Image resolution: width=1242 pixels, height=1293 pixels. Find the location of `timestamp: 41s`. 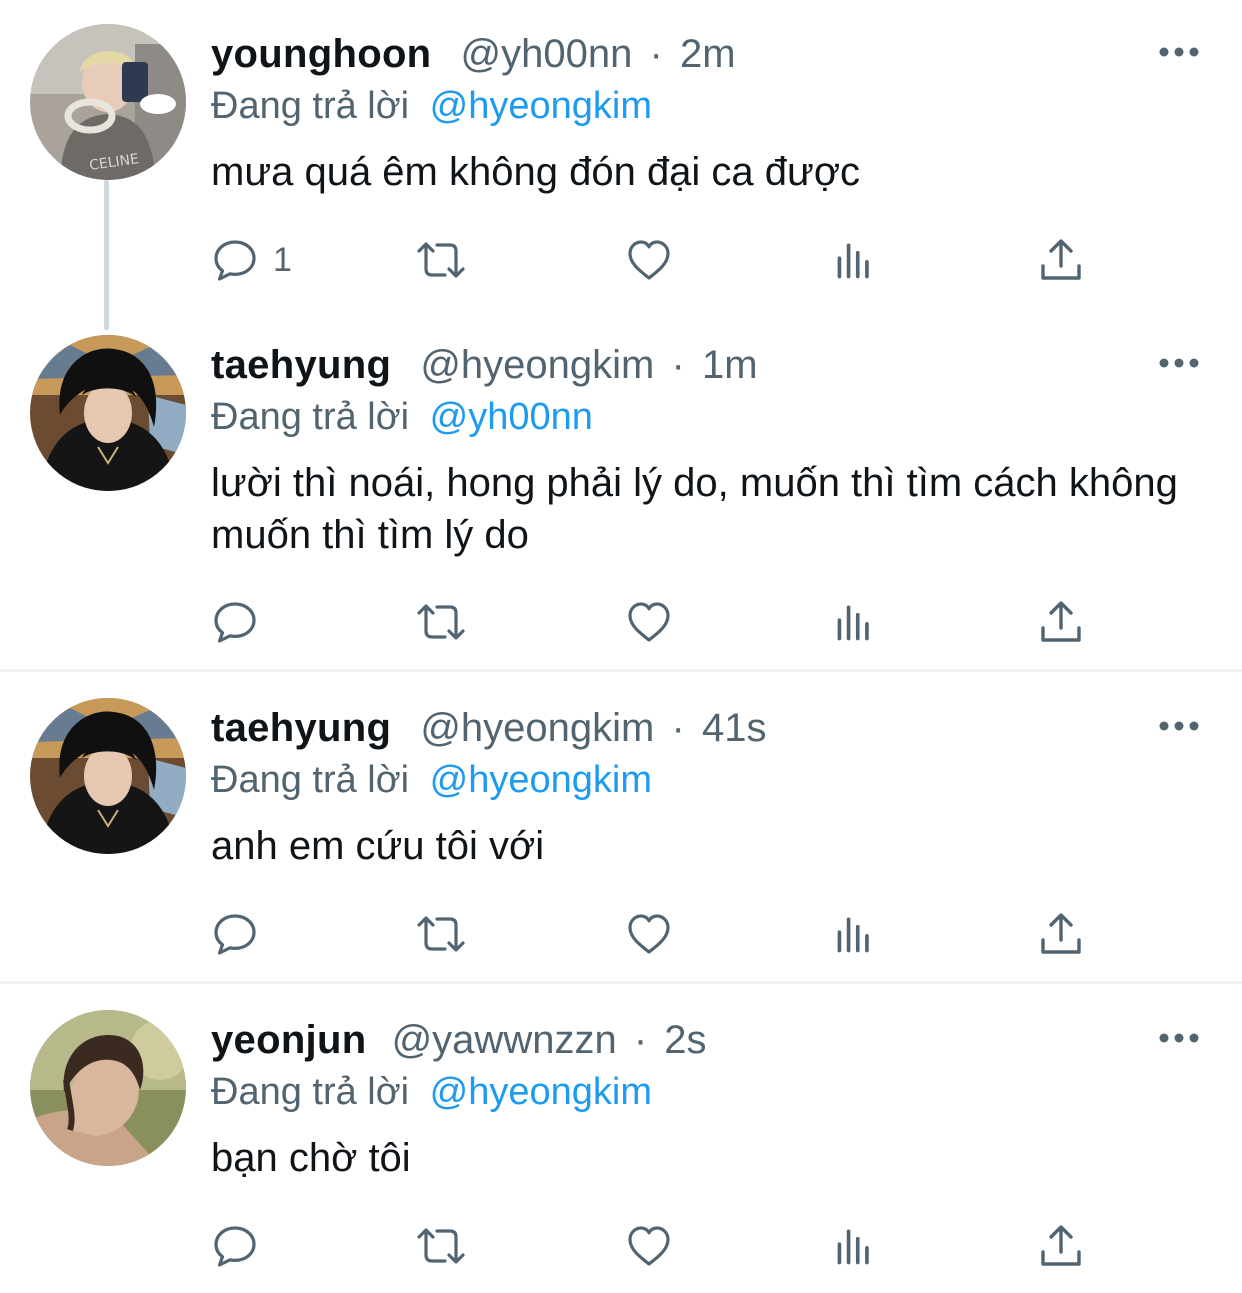

timestamp: 41s is located at coordinates (734, 728).